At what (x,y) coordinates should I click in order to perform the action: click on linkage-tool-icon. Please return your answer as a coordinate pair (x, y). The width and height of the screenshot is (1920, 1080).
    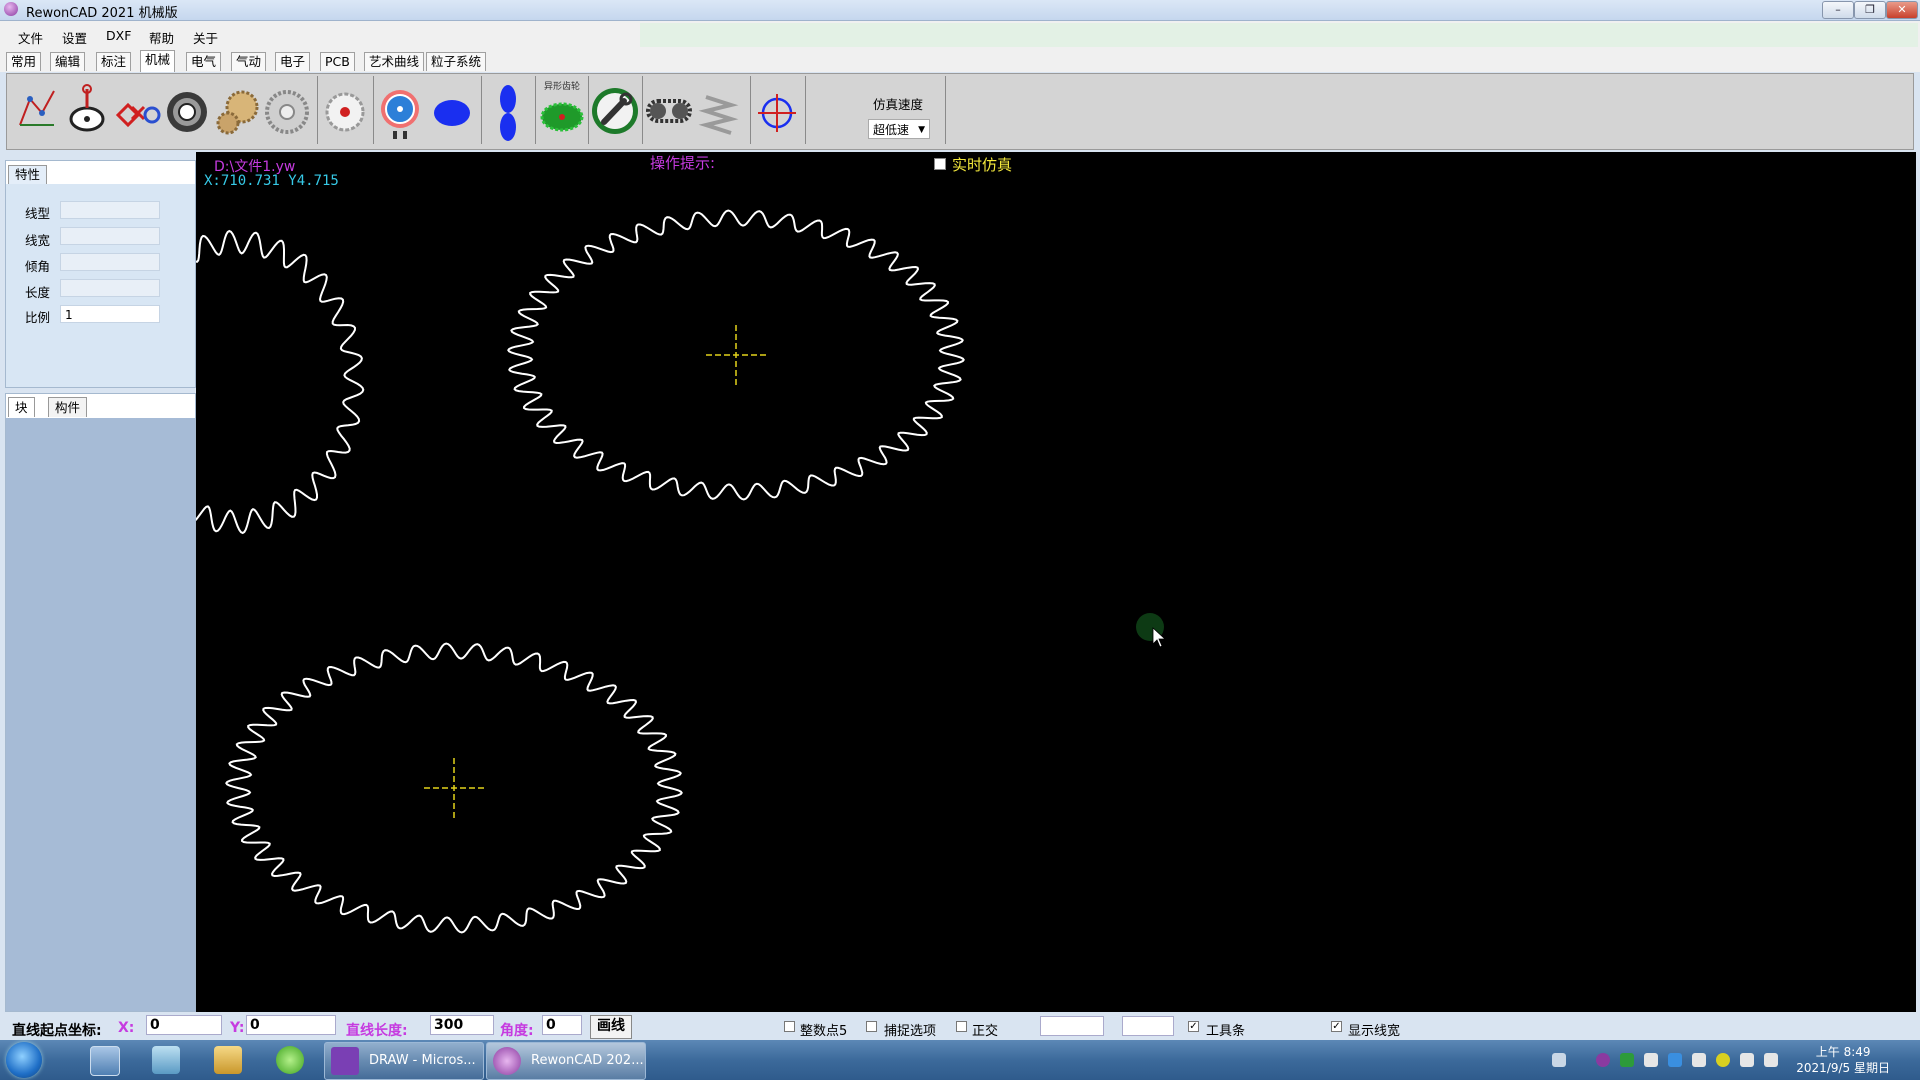
    Looking at the image, I should click on (37, 110).